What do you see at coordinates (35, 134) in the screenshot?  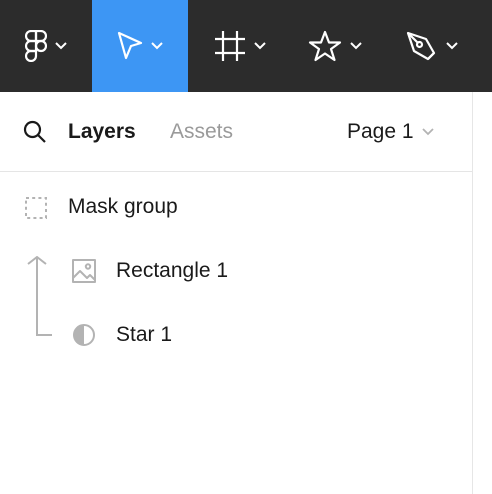 I see `search-icon` at bounding box center [35, 134].